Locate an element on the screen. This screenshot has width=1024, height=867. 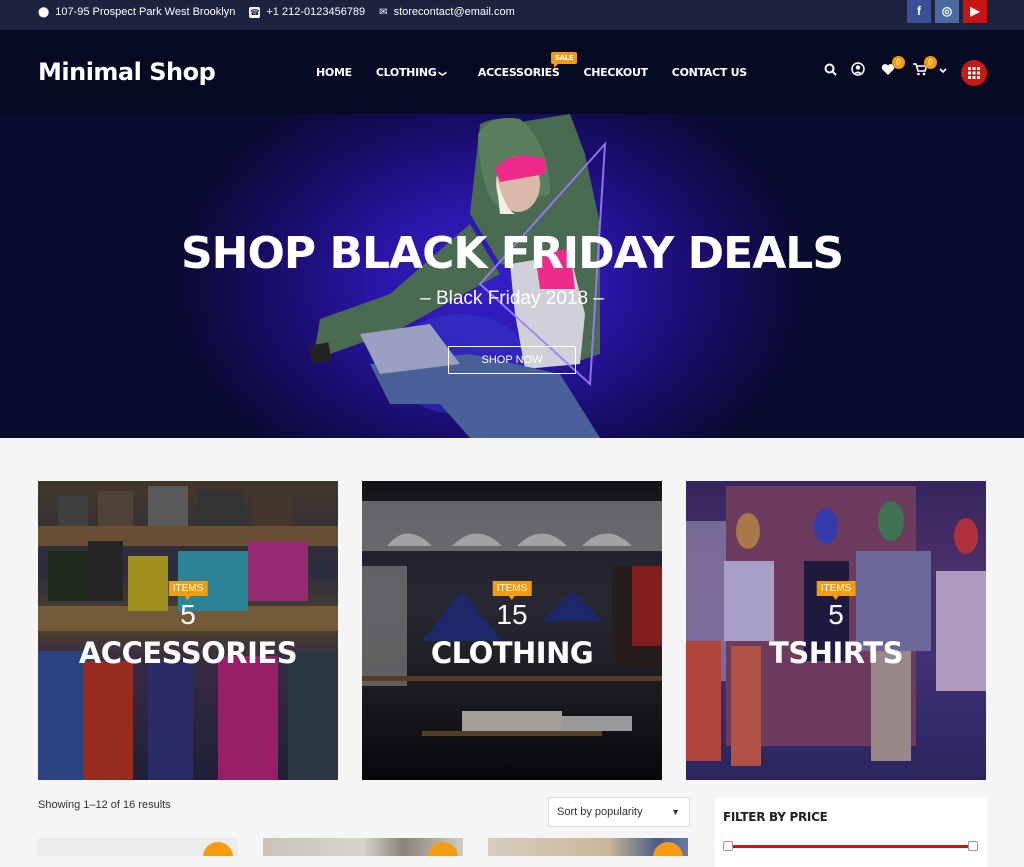
sale-badge: SALE is located at coordinates (564, 60).